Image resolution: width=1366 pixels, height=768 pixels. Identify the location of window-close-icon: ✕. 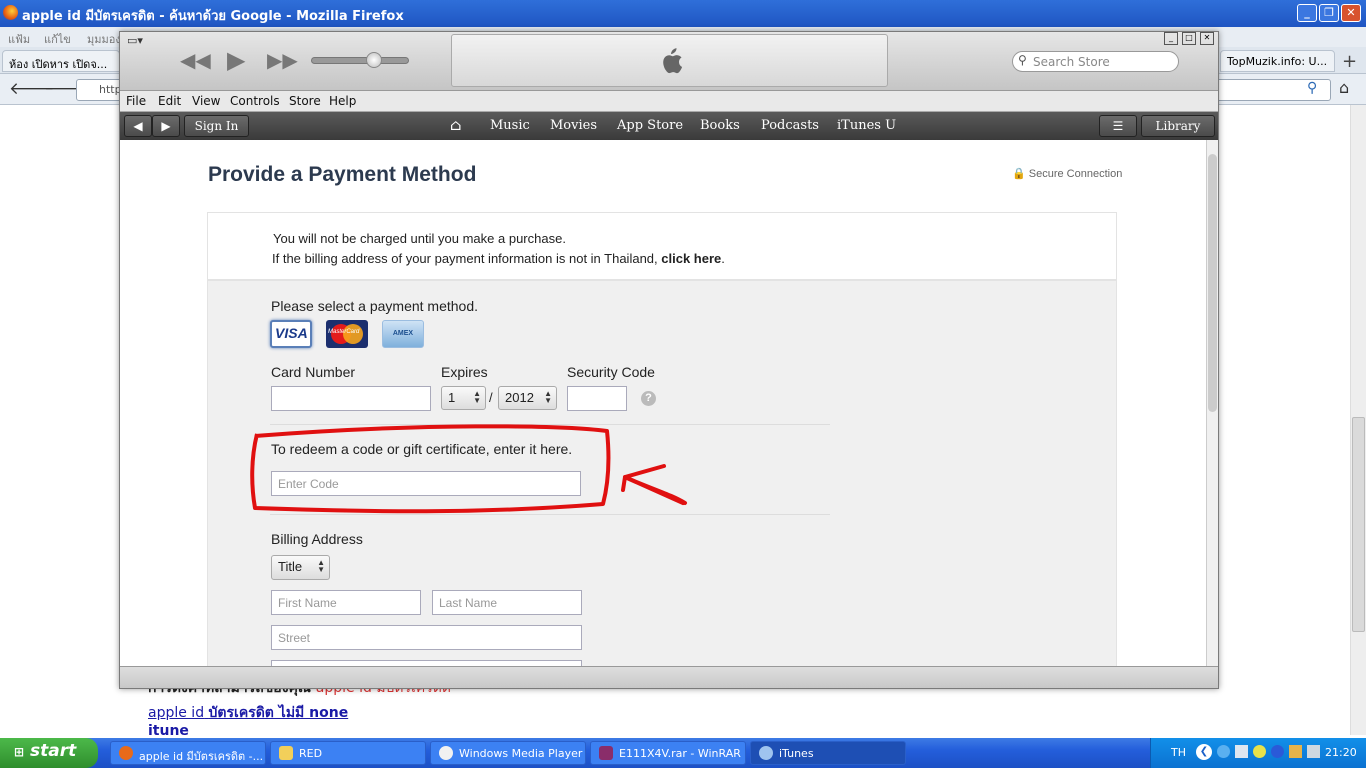
(1207, 38).